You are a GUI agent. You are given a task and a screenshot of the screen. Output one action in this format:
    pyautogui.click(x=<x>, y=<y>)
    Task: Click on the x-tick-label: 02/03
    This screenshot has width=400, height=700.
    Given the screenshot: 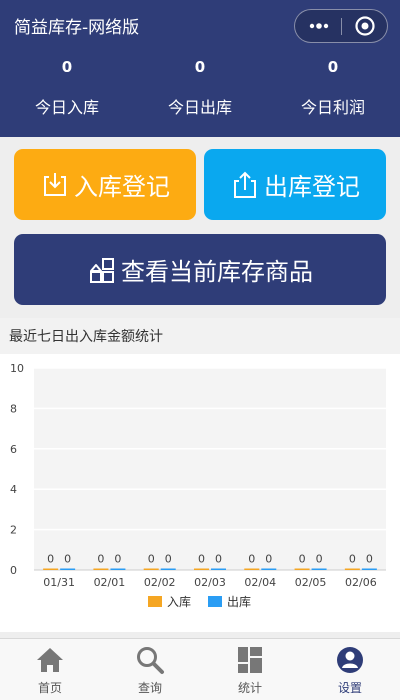 What is the action you would take?
    pyautogui.click(x=210, y=582)
    